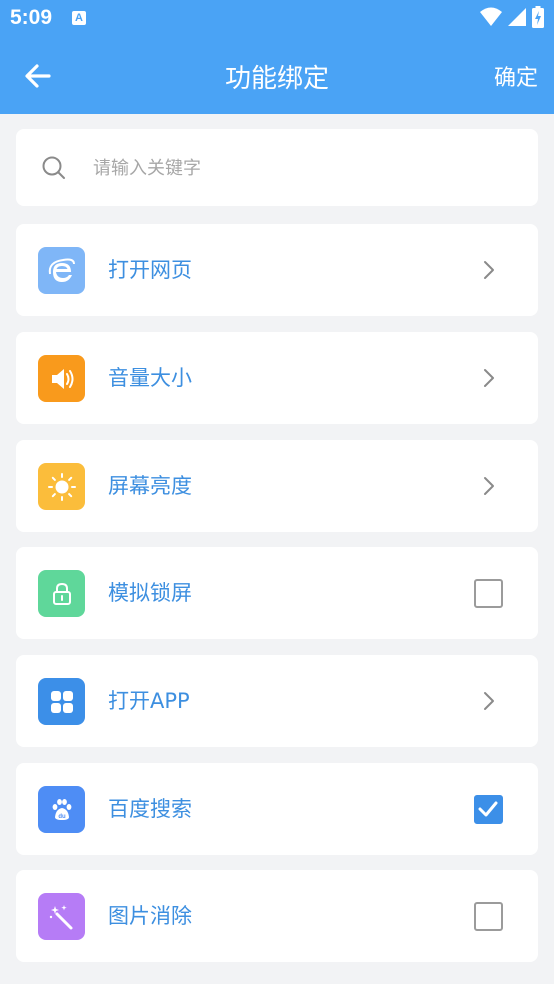 The height and width of the screenshot is (984, 554). What do you see at coordinates (490, 16) in the screenshot?
I see `wifi-icon` at bounding box center [490, 16].